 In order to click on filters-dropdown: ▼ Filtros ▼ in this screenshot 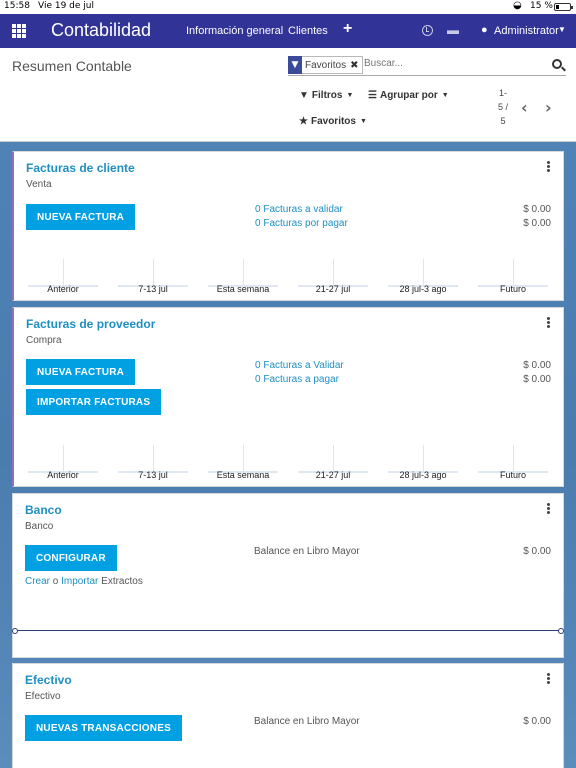, I will do `click(326, 95)`.